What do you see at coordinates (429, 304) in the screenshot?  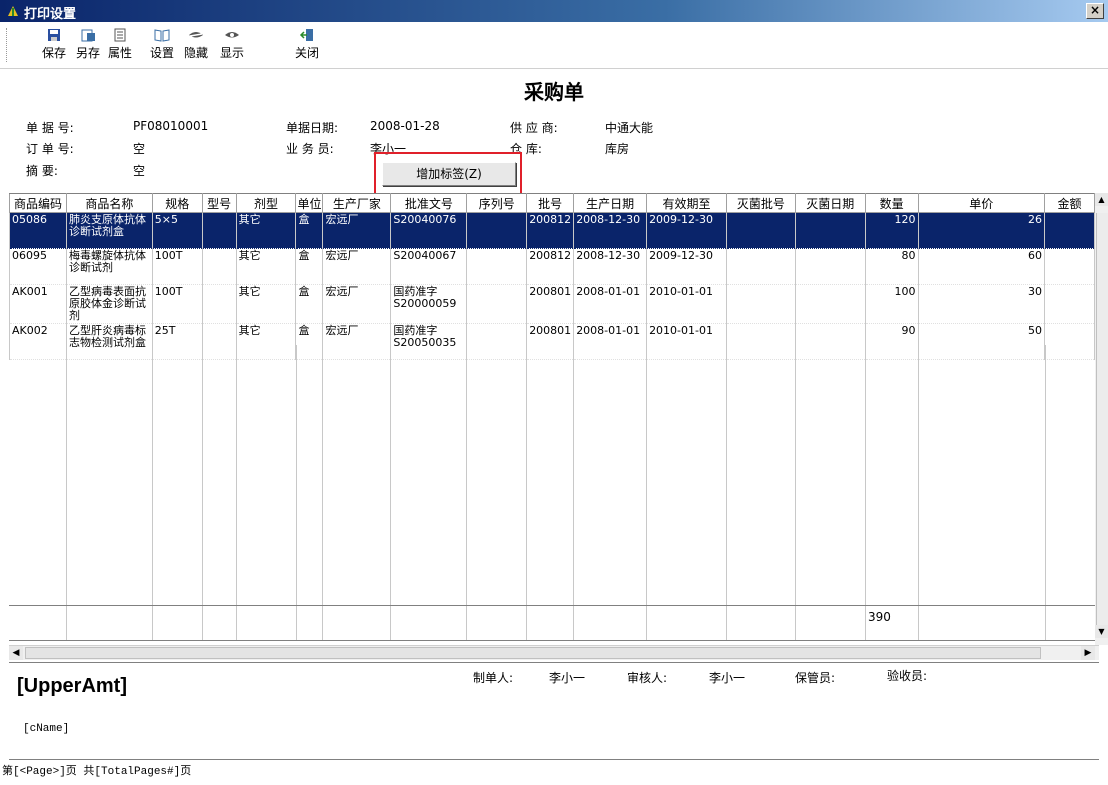 I see `cell-approval: 国药准字S20000059` at bounding box center [429, 304].